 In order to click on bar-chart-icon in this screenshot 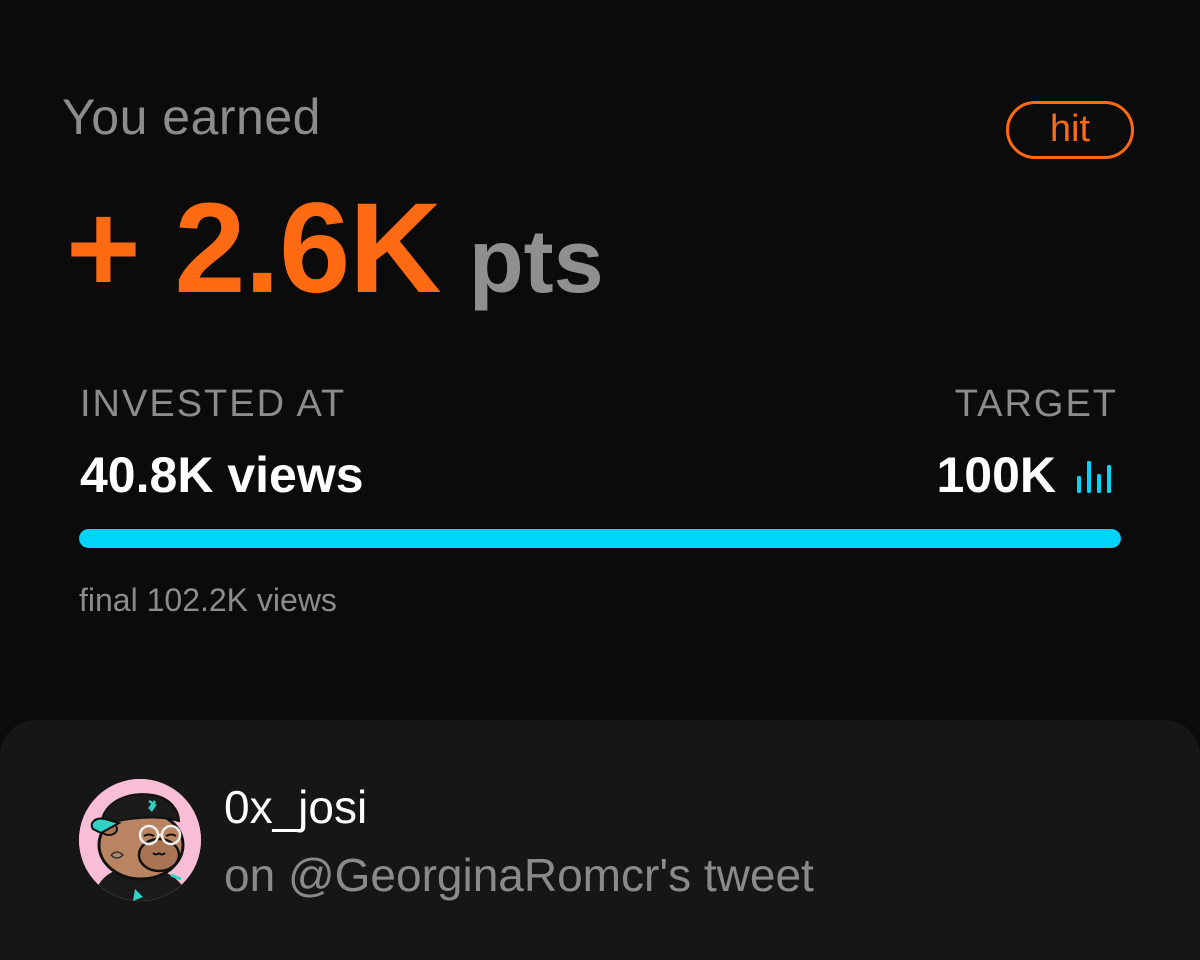, I will do `click(1094, 477)`.